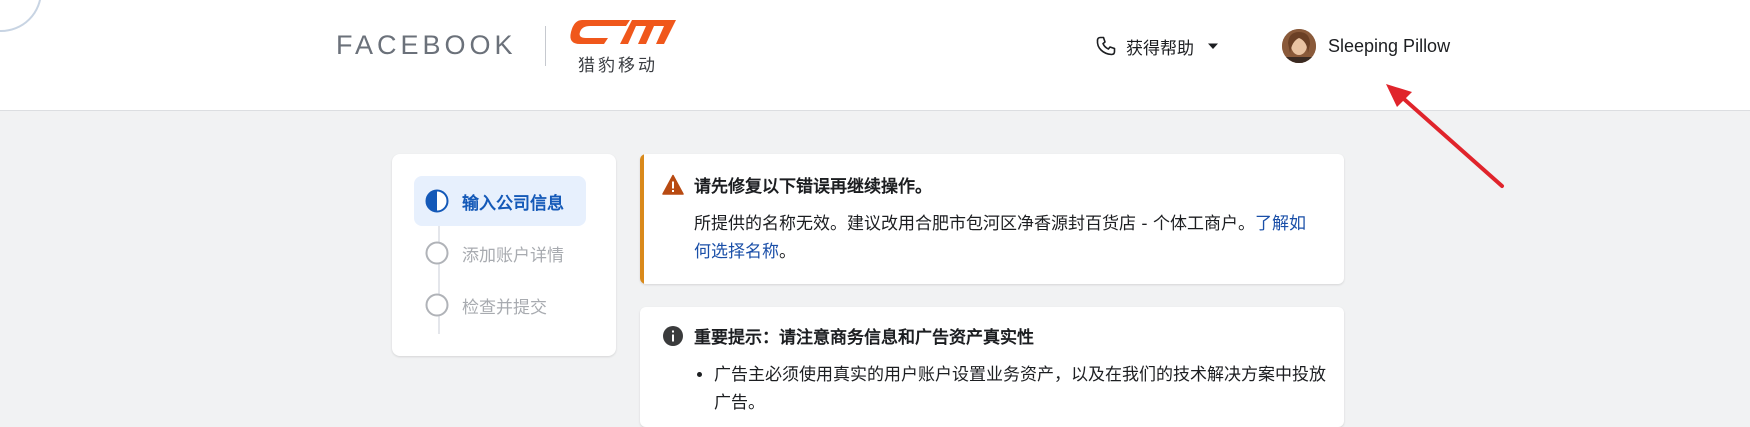  I want to click on user-menu: Sleeping Pillow, so click(1366, 46).